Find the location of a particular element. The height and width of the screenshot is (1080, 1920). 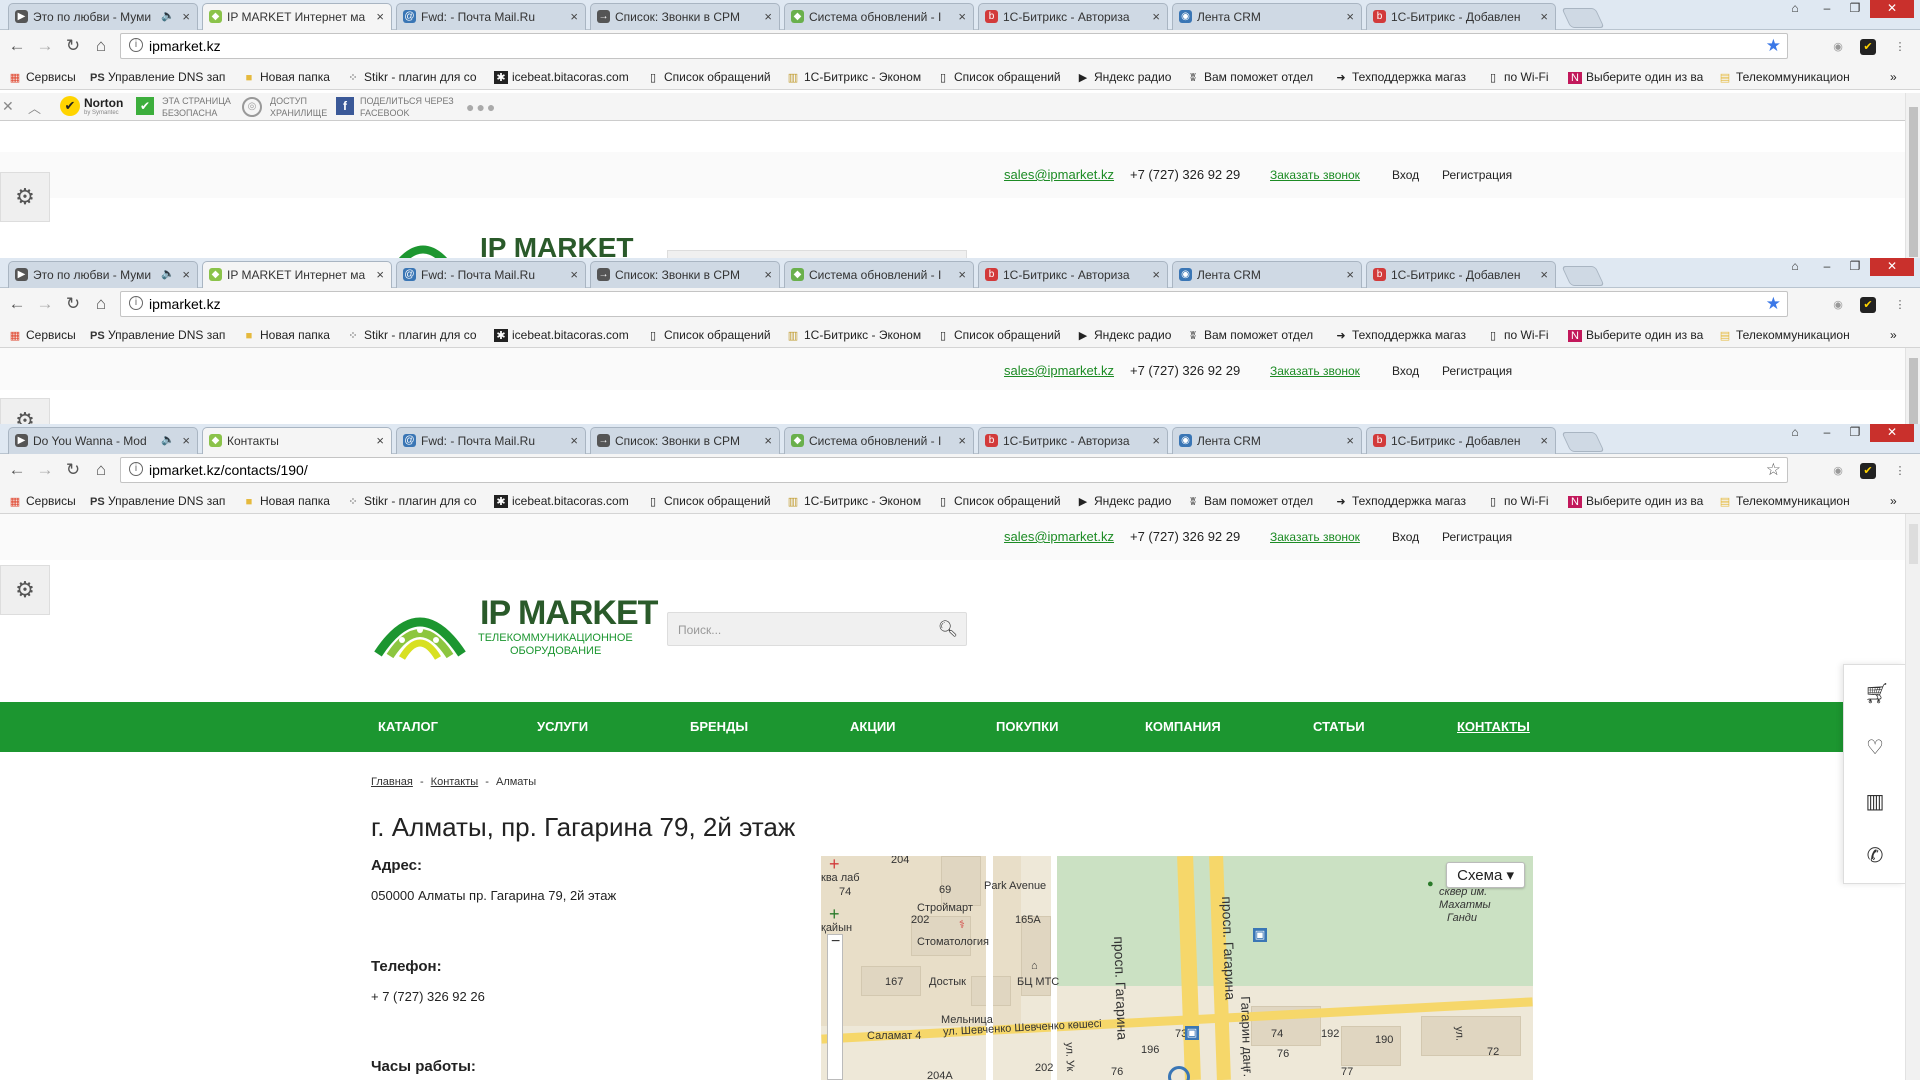

bookmark-item: ➜ Техподдержка магаз is located at coordinates (1403, 501).